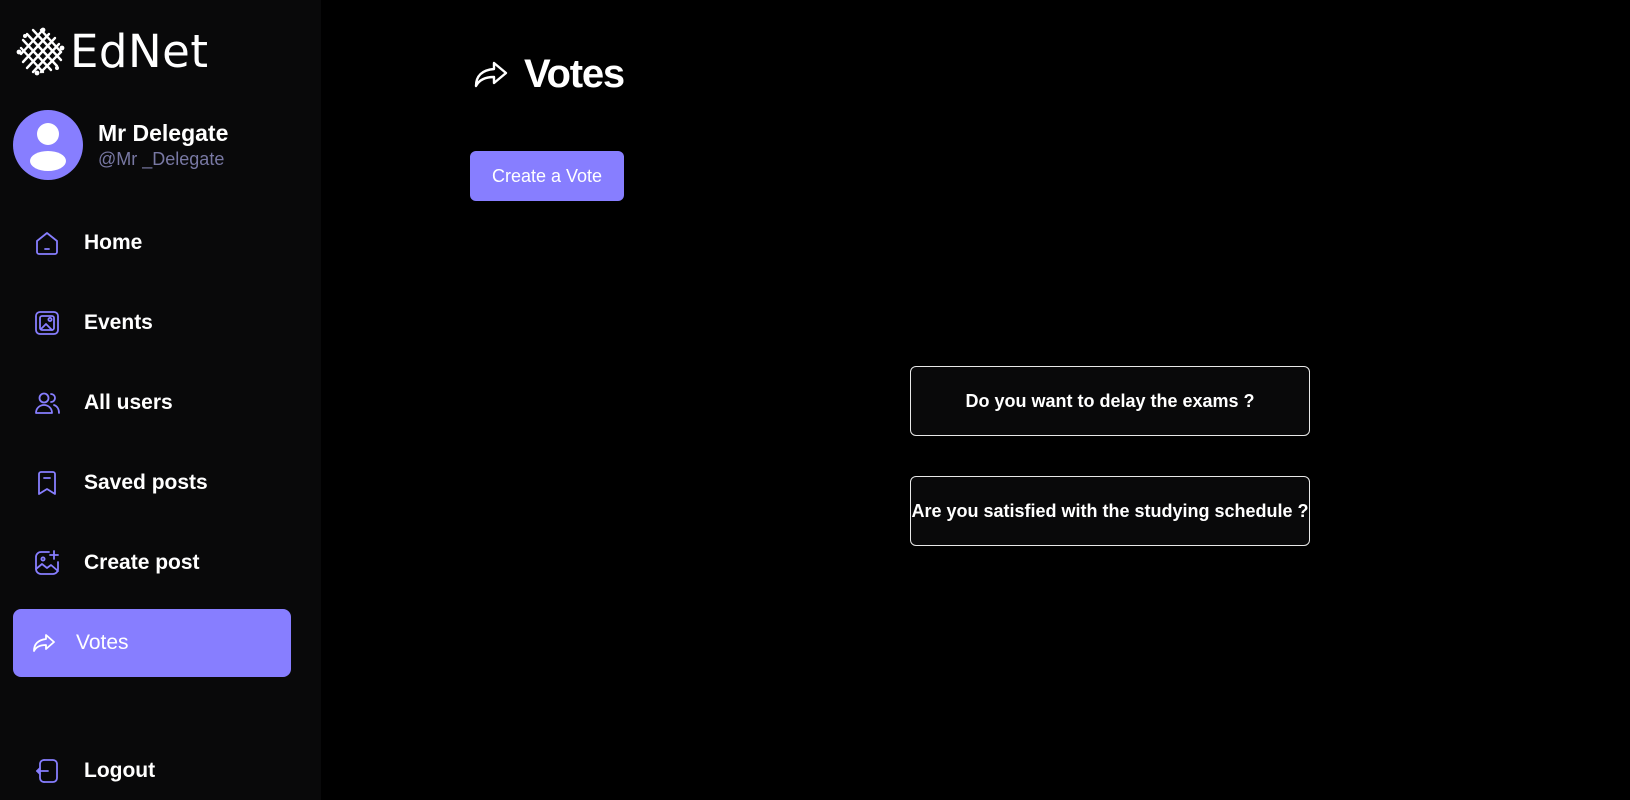 The image size is (1630, 800). I want to click on ednet-logo-icon, so click(40, 51).